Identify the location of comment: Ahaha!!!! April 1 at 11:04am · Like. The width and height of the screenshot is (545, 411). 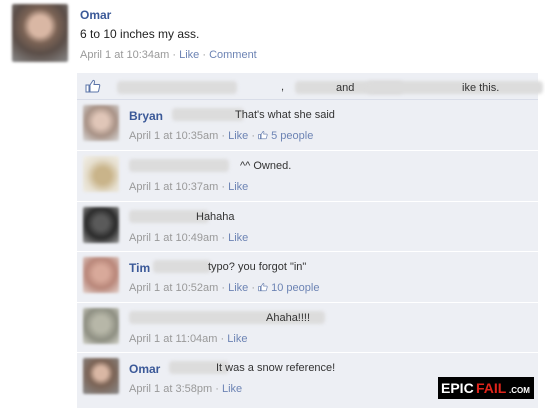
(307, 328).